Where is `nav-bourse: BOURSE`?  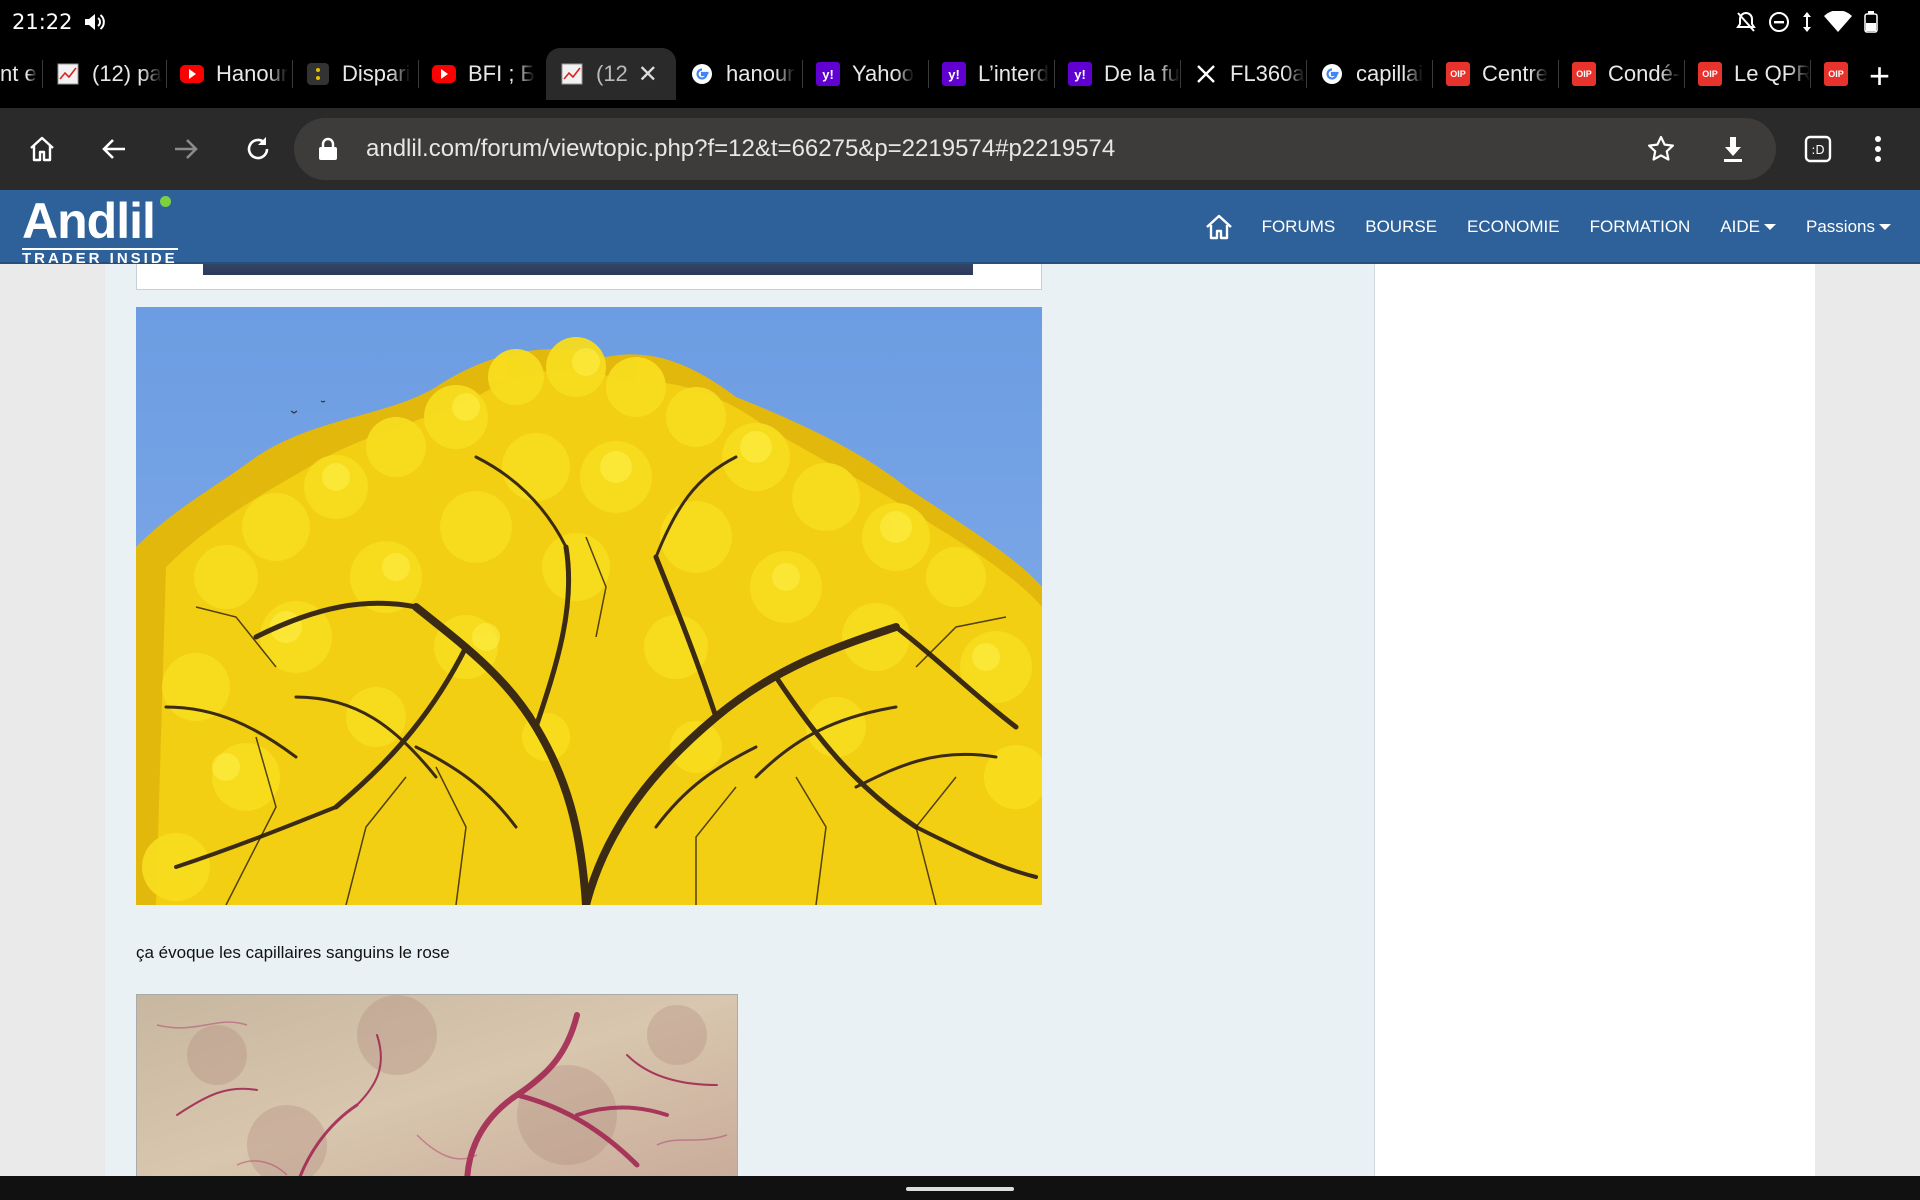
nav-bourse: BOURSE is located at coordinates (1401, 227).